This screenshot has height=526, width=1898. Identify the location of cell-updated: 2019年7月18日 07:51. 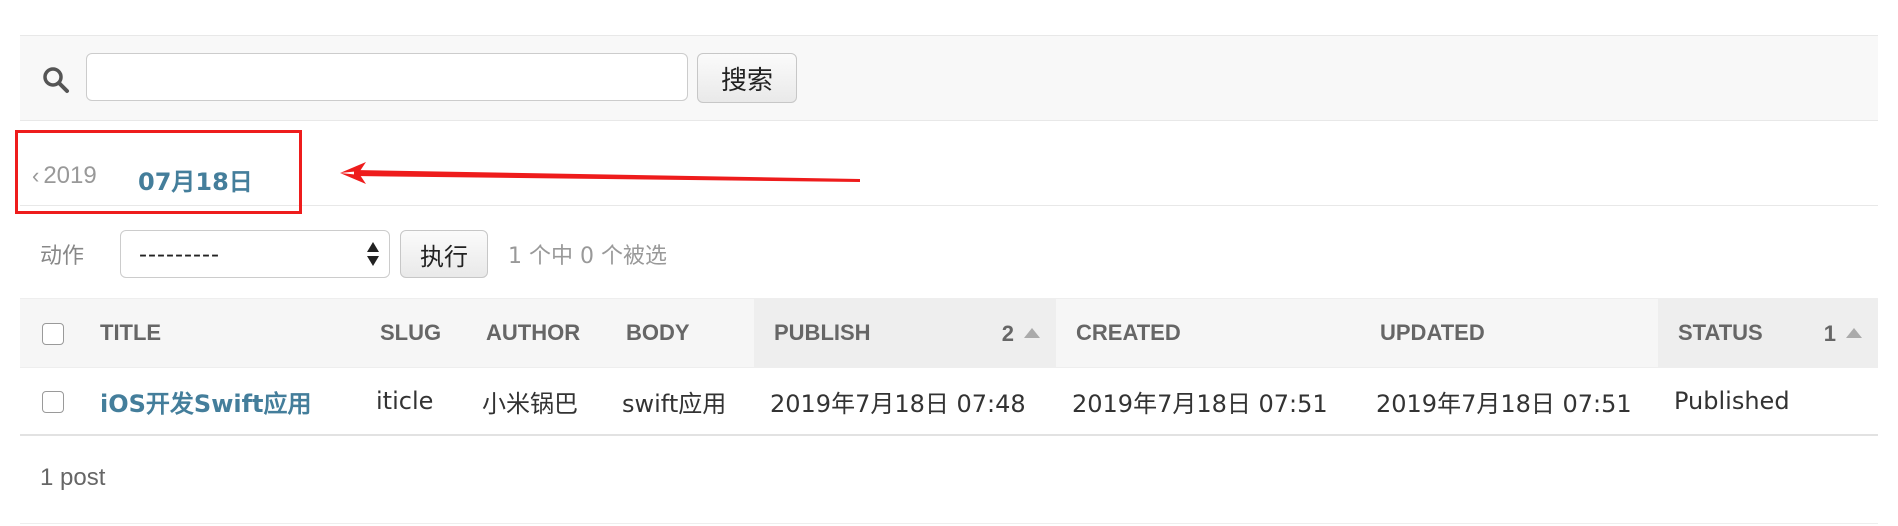
(1509, 401).